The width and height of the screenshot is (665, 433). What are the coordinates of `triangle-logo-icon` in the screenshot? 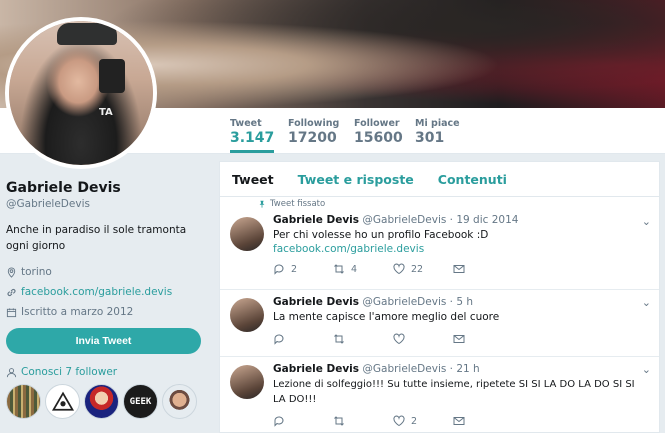 It's located at (62, 401).